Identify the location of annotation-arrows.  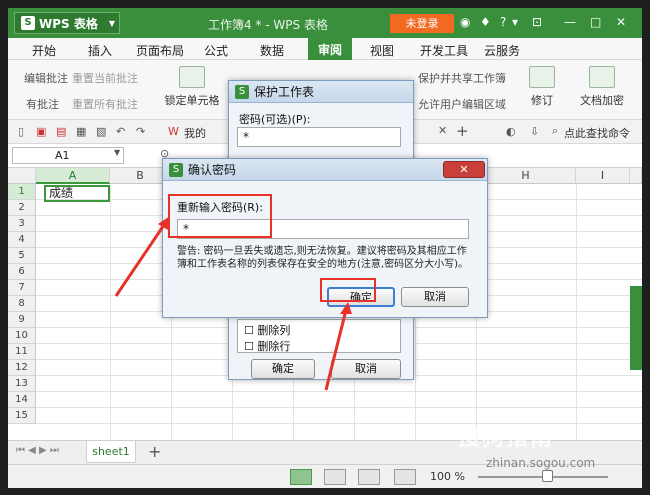
(233, 303).